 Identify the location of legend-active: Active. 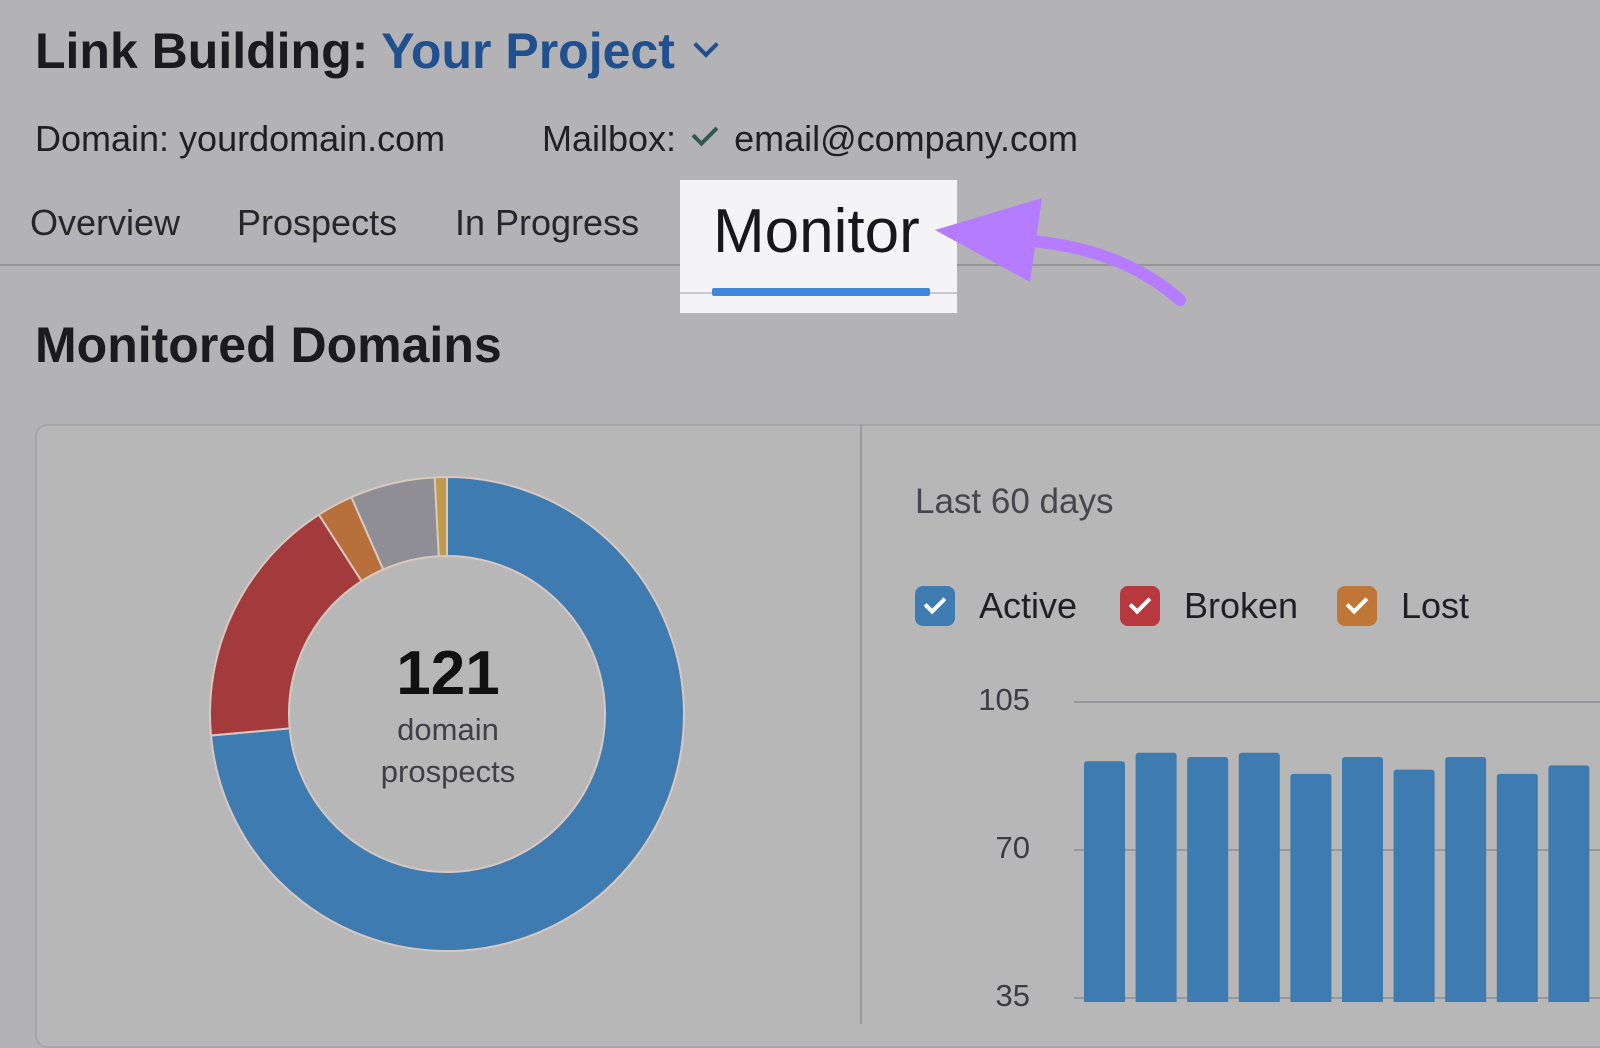
(996, 606).